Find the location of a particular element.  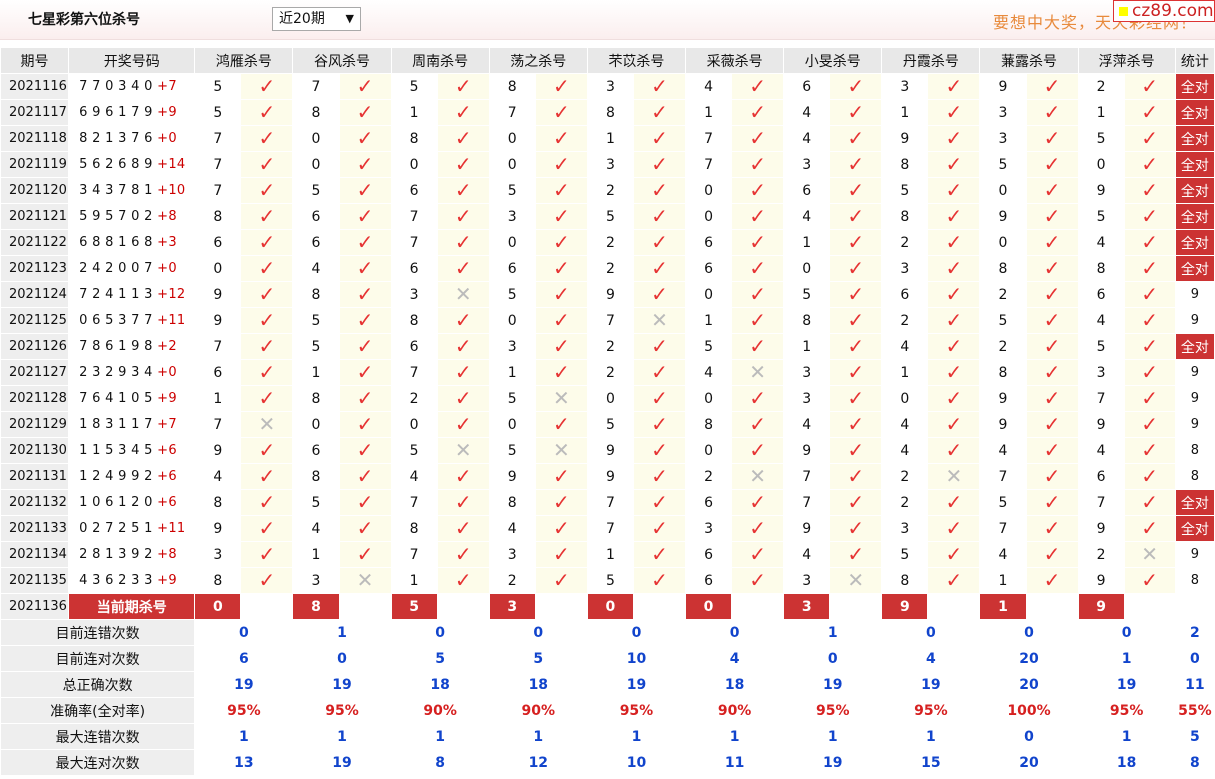

summary-value: 1 is located at coordinates (1126, 736).